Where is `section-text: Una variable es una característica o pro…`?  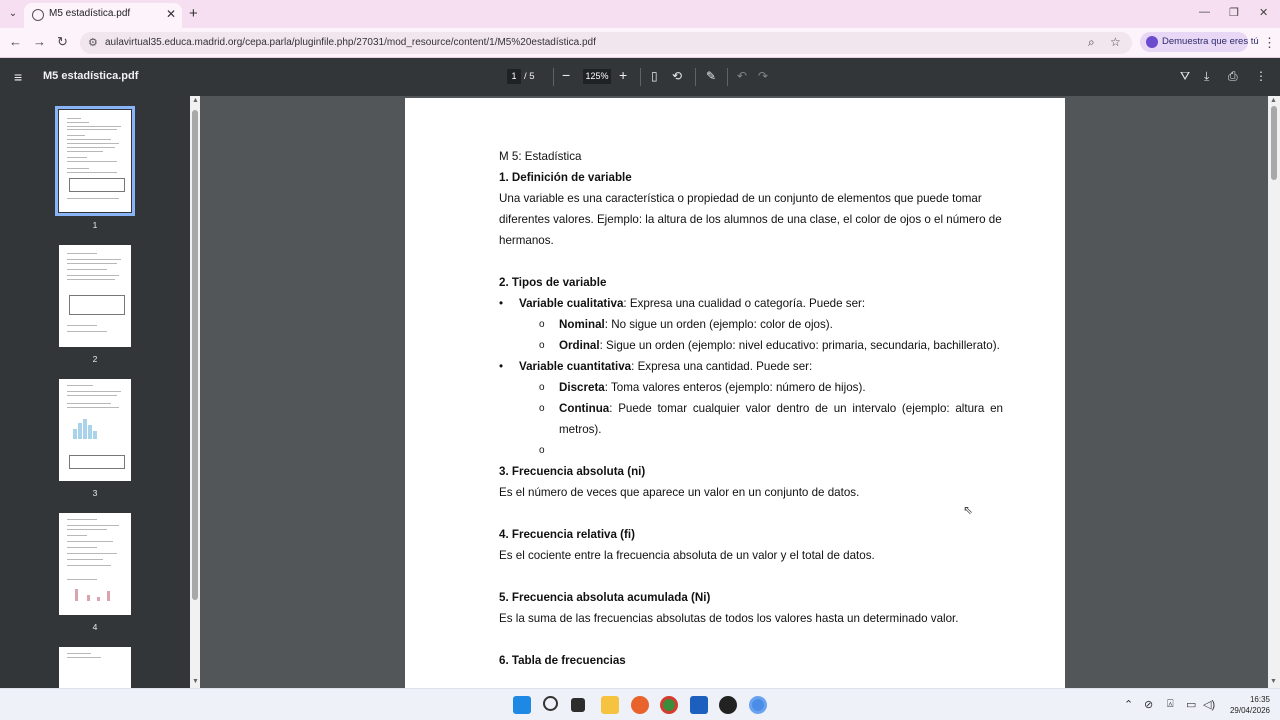
section-text: Una variable es una característica o pro… is located at coordinates (750, 219).